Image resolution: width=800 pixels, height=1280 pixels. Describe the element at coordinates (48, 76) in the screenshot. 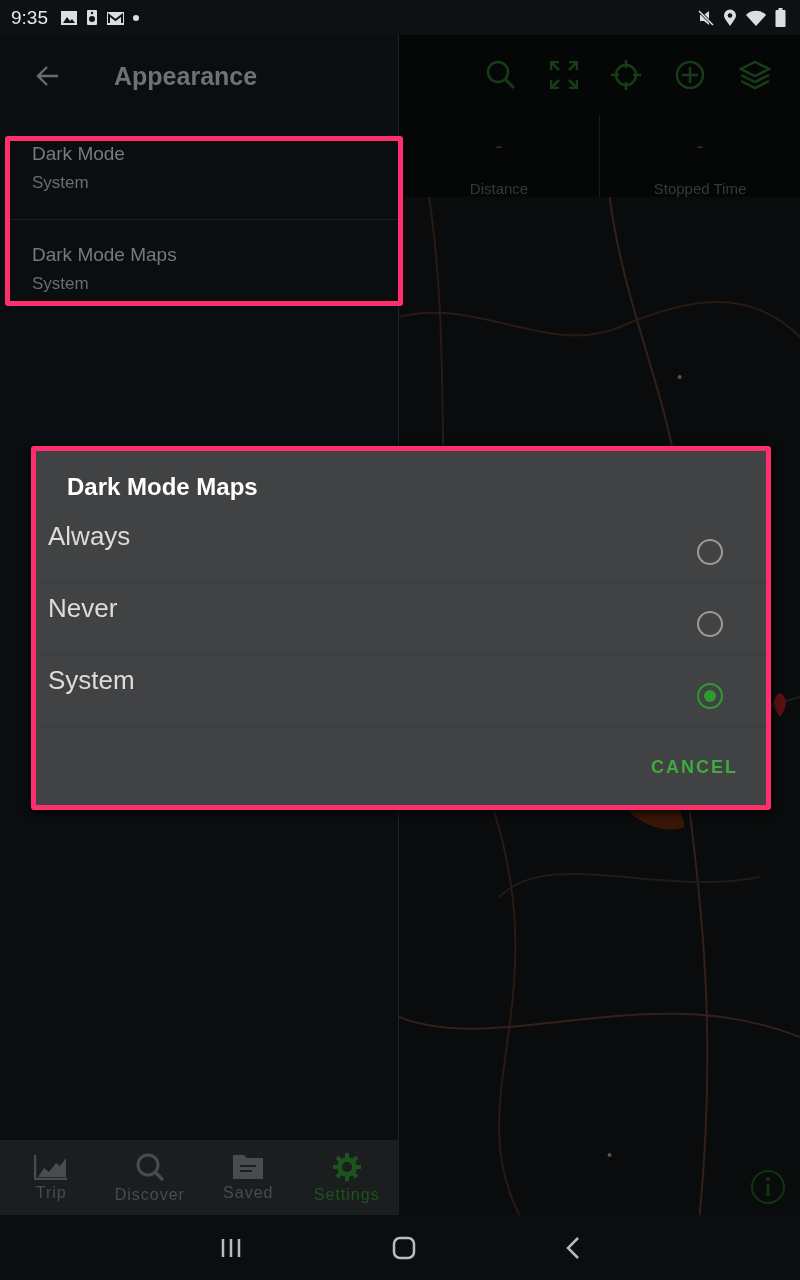

I see `back-arrow-icon` at that location.